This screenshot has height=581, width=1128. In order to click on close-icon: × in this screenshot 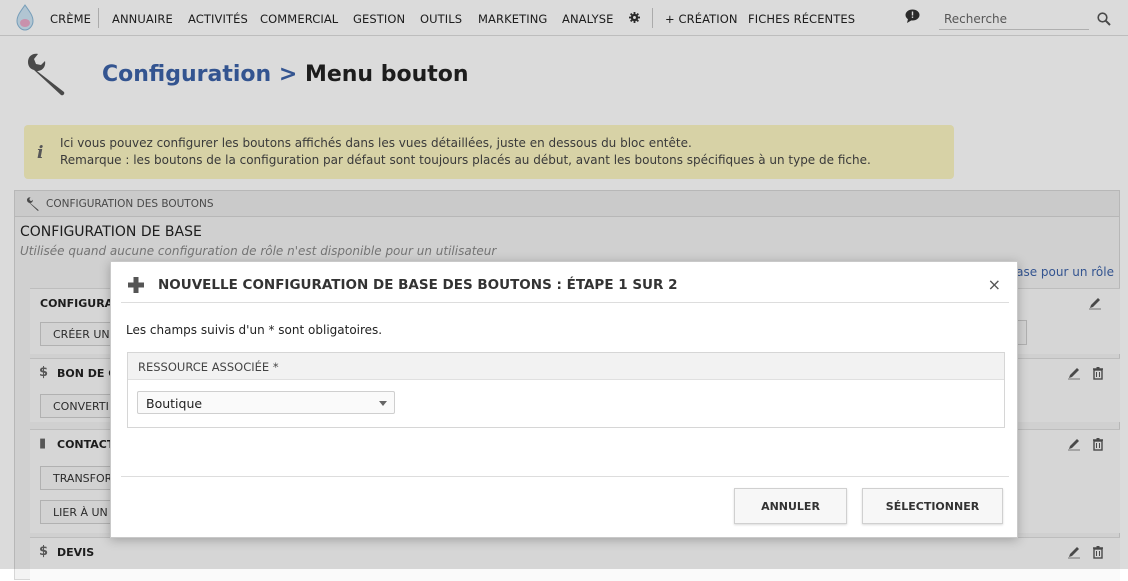, I will do `click(994, 284)`.